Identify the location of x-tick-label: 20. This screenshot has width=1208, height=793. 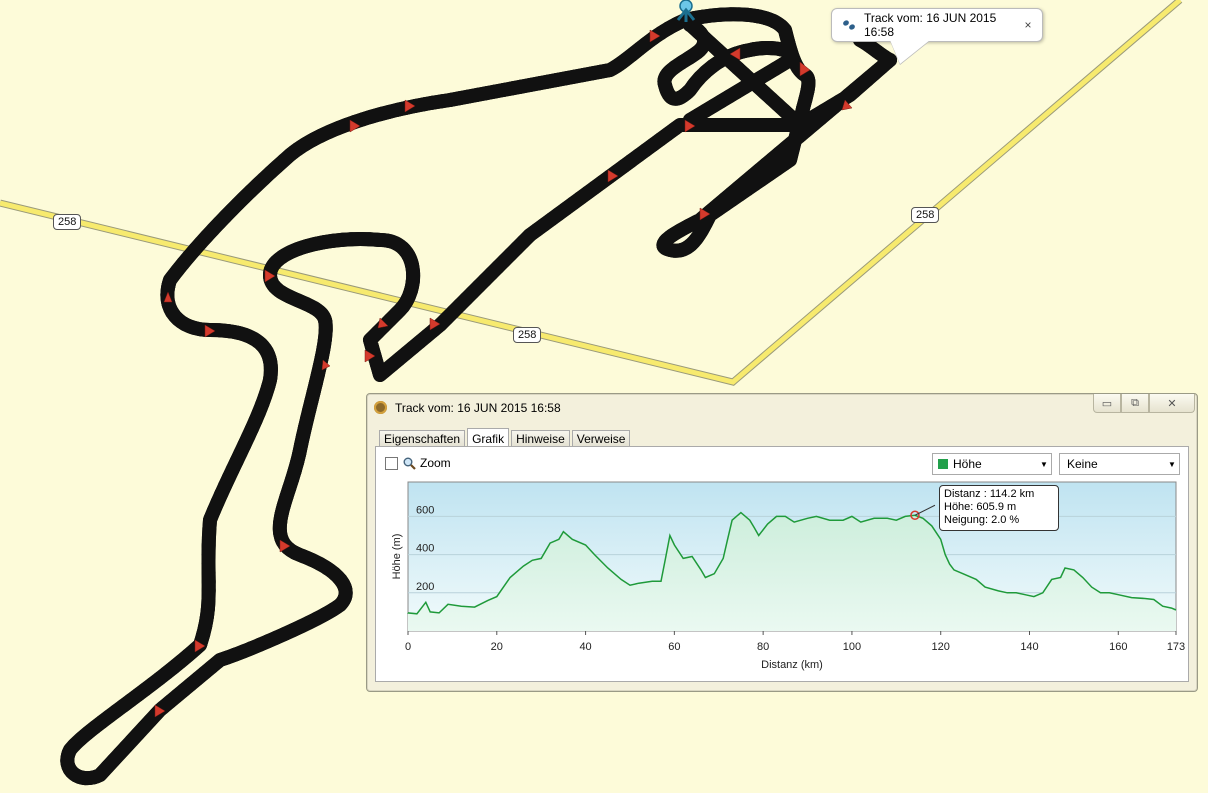
(497, 647).